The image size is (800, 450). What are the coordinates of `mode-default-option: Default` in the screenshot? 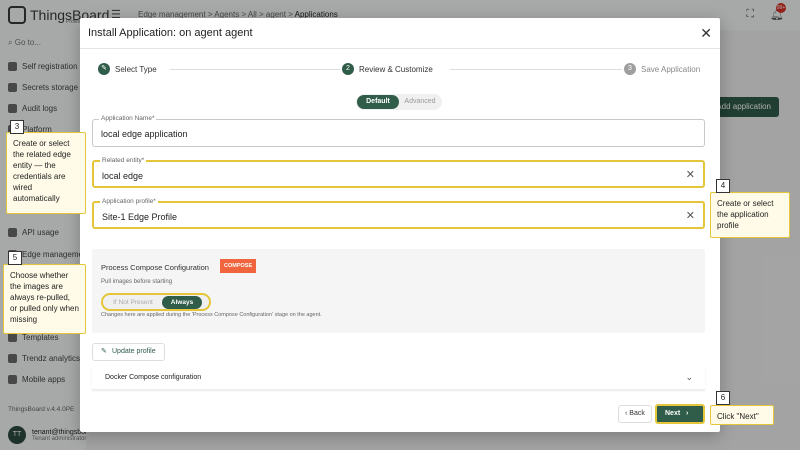 It's located at (378, 102).